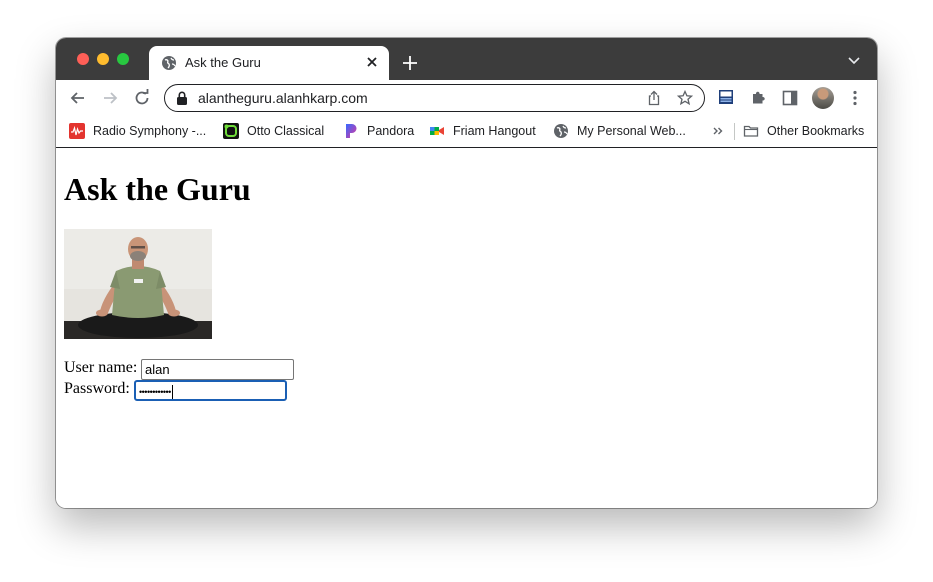 The image size is (933, 582). What do you see at coordinates (155, 392) in the screenshot?
I see `password-mask: ••••••••••••` at bounding box center [155, 392].